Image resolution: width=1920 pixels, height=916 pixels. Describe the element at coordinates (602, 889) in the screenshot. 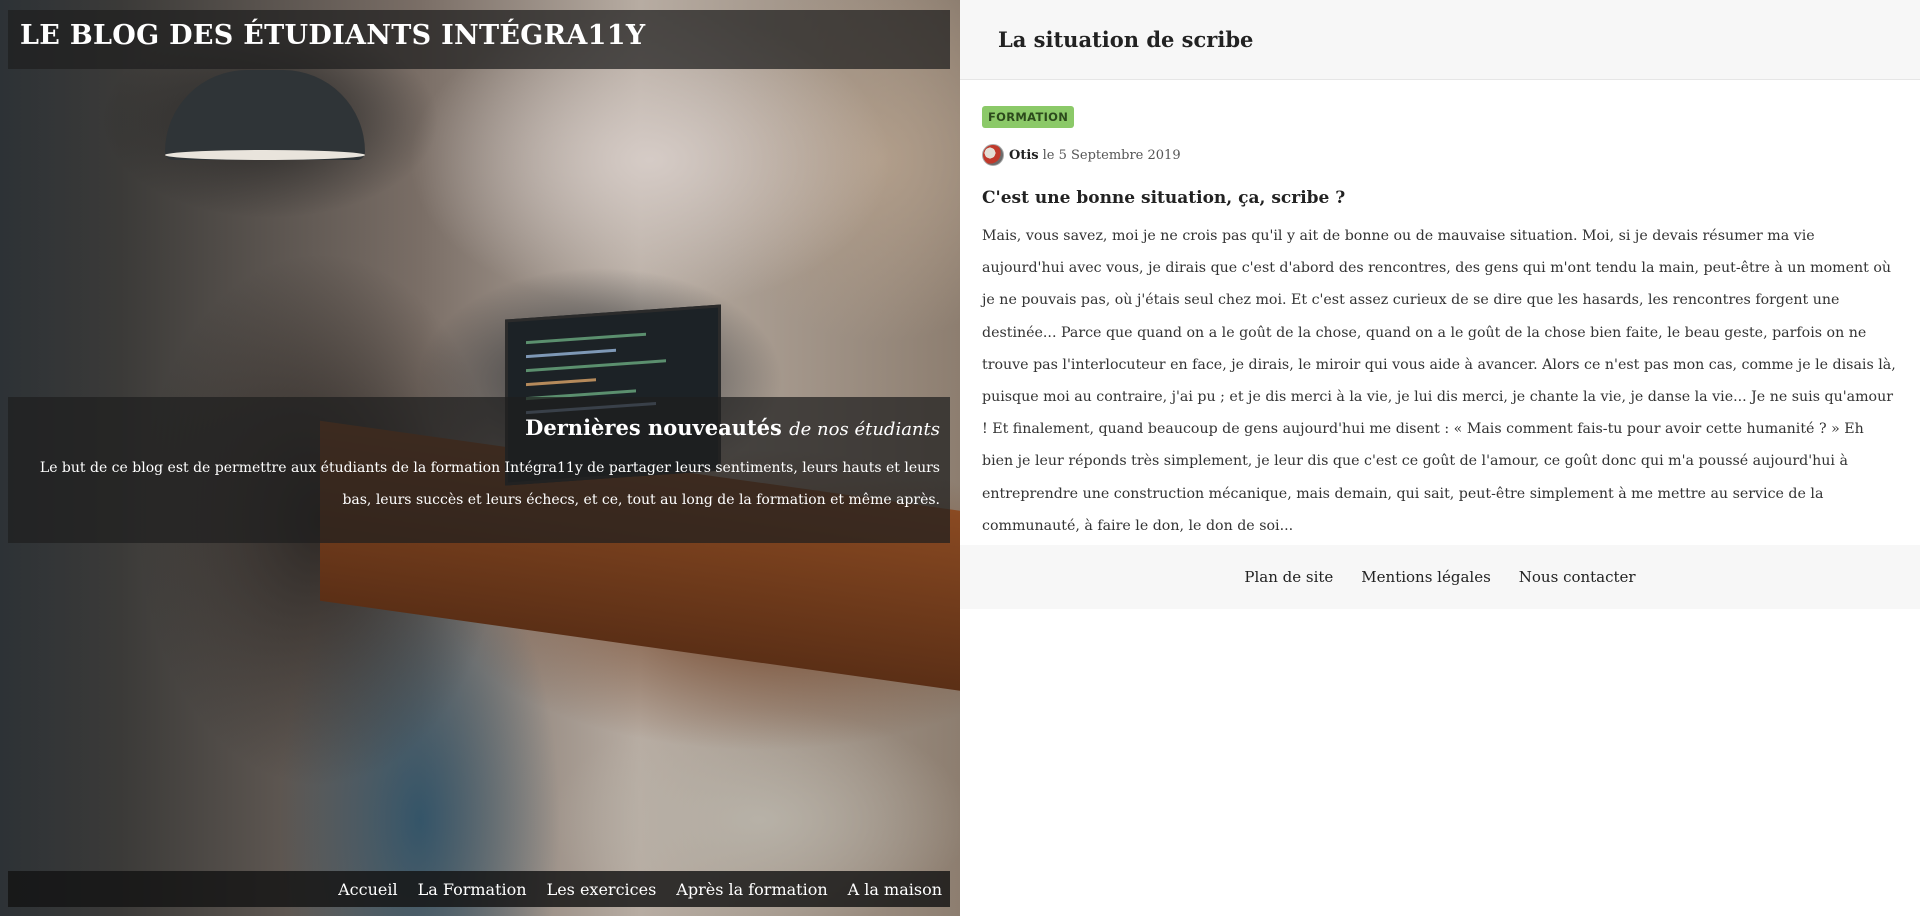

I see `nav-item-les-exercices: Les exercices` at that location.